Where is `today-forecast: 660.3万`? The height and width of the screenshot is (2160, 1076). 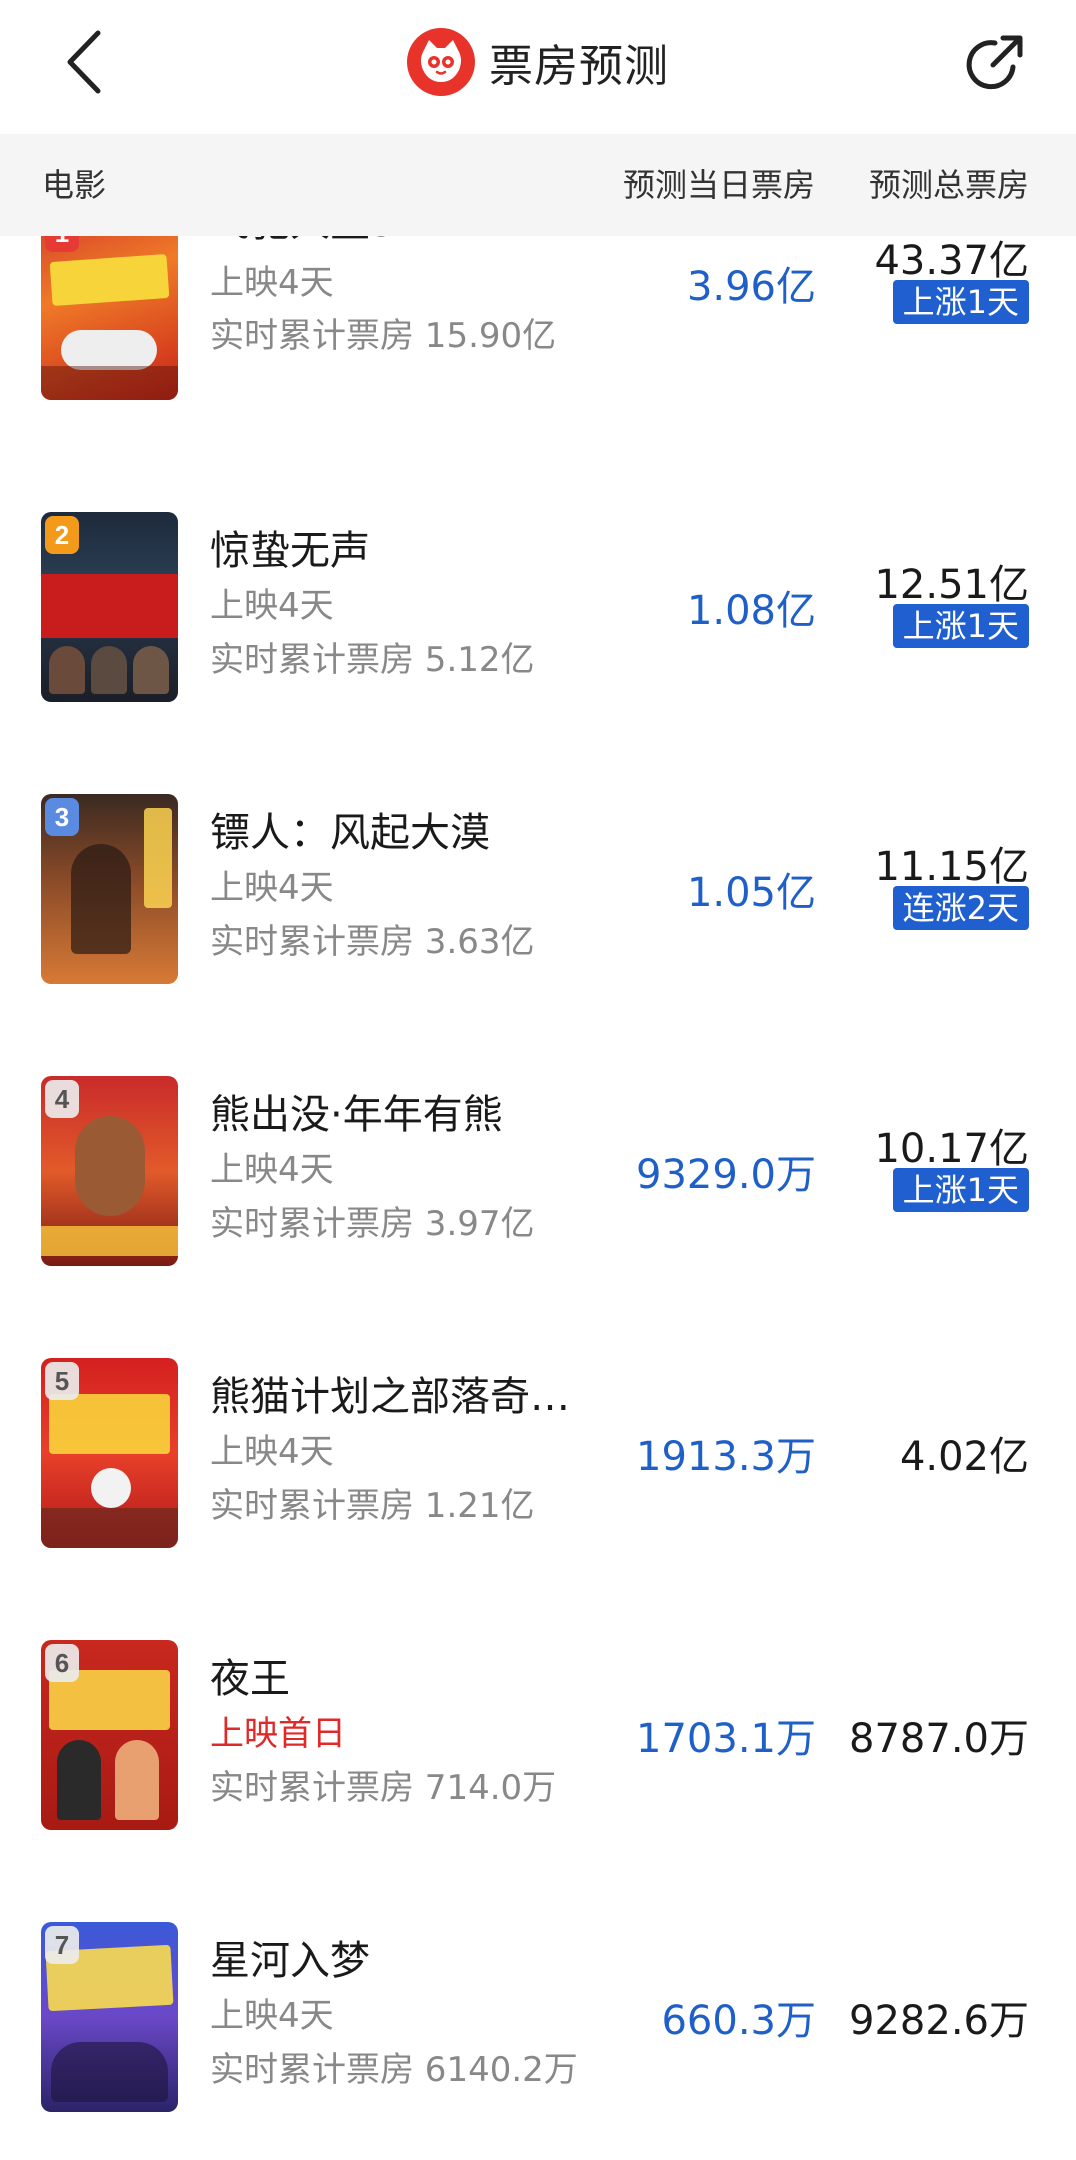 today-forecast: 660.3万 is located at coordinates (738, 2021).